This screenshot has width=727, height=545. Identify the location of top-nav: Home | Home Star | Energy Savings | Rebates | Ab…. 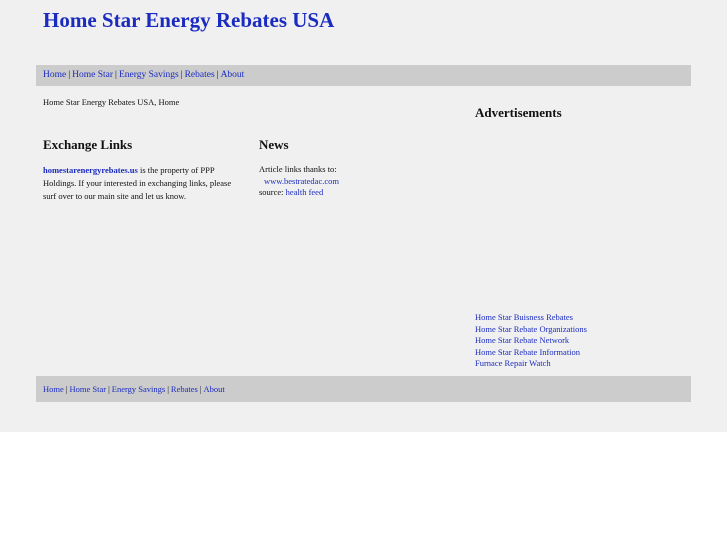
(363, 75).